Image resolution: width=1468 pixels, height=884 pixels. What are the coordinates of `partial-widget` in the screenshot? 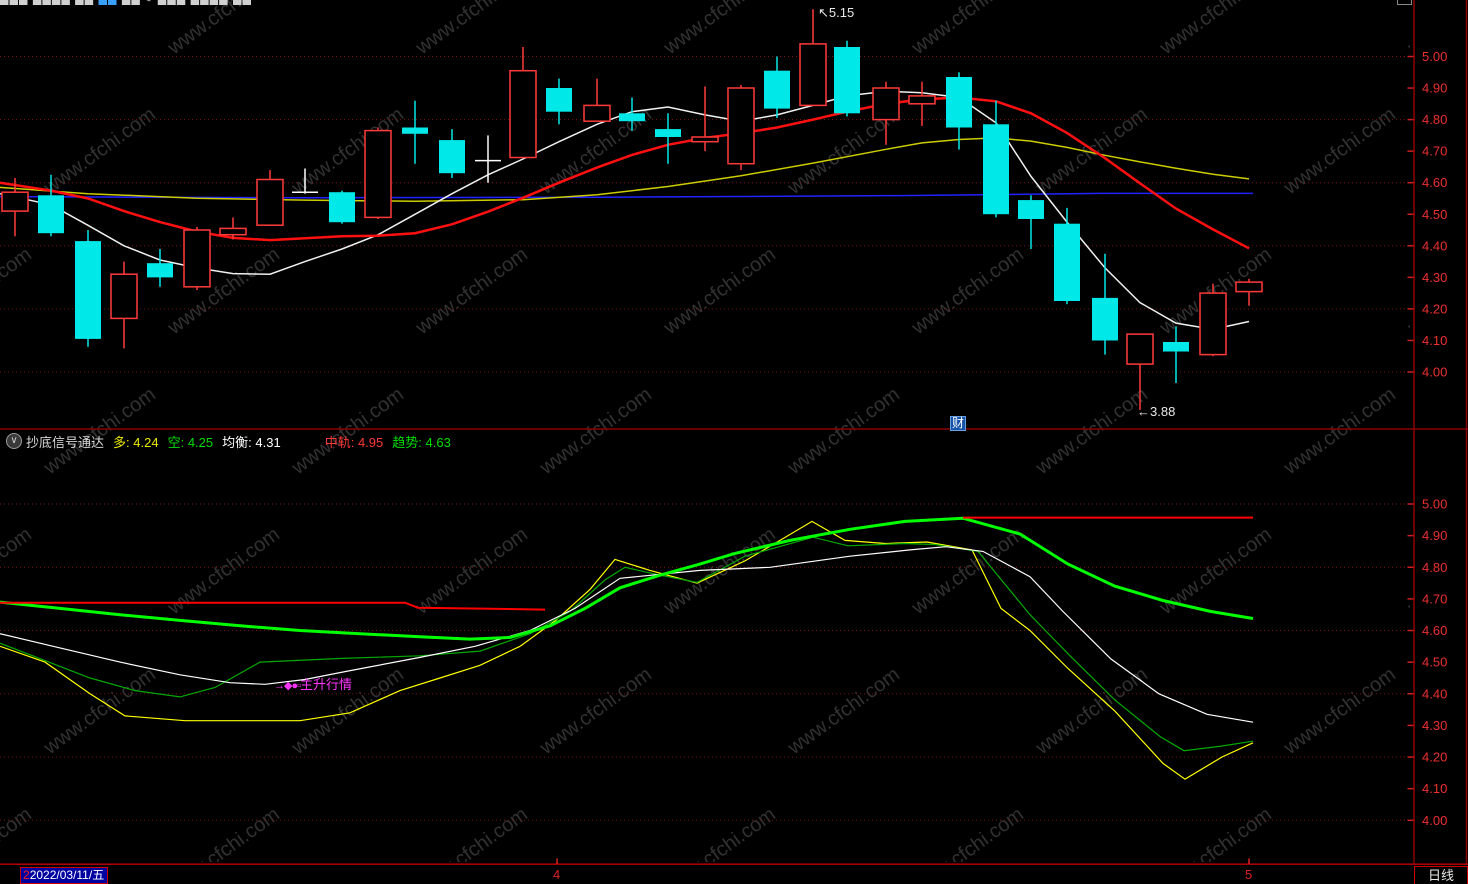 It's located at (1404, 2).